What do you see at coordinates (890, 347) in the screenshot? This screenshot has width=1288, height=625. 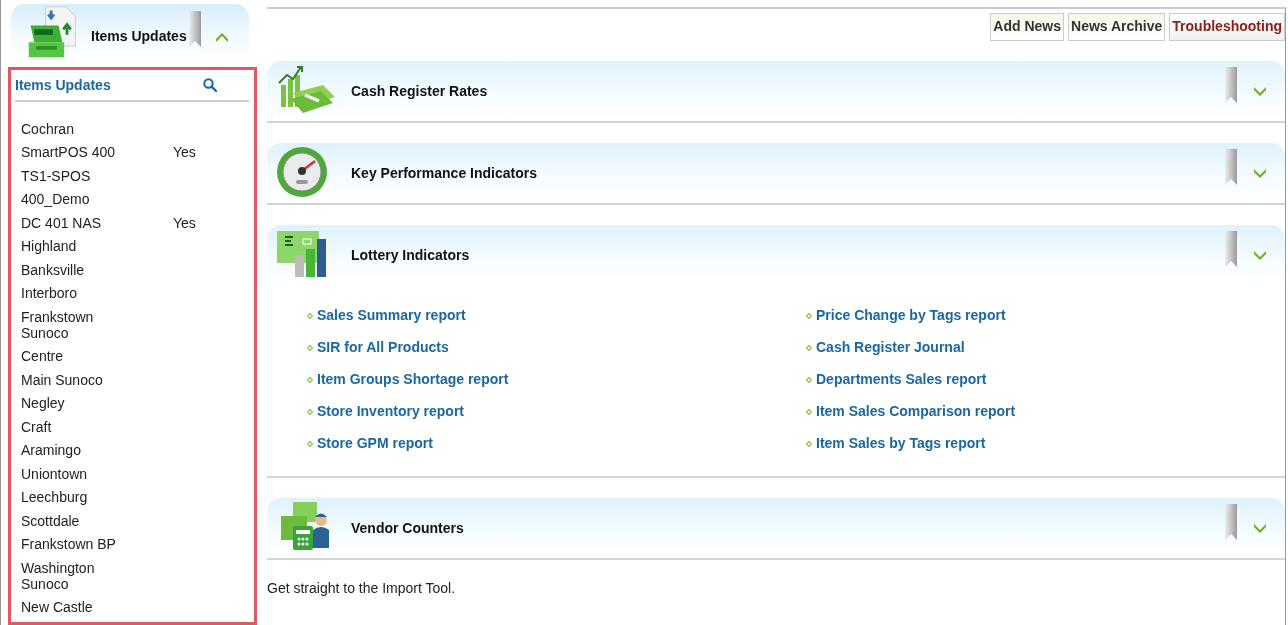 I see `report-link: Cash Register Journal` at bounding box center [890, 347].